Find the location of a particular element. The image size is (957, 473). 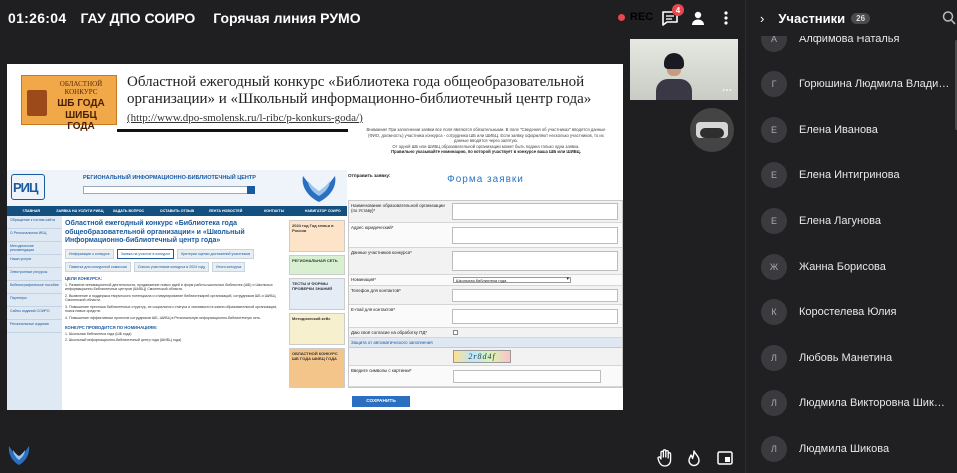

form-row: Номинация* Школьная библиотека года is located at coordinates (485, 280).